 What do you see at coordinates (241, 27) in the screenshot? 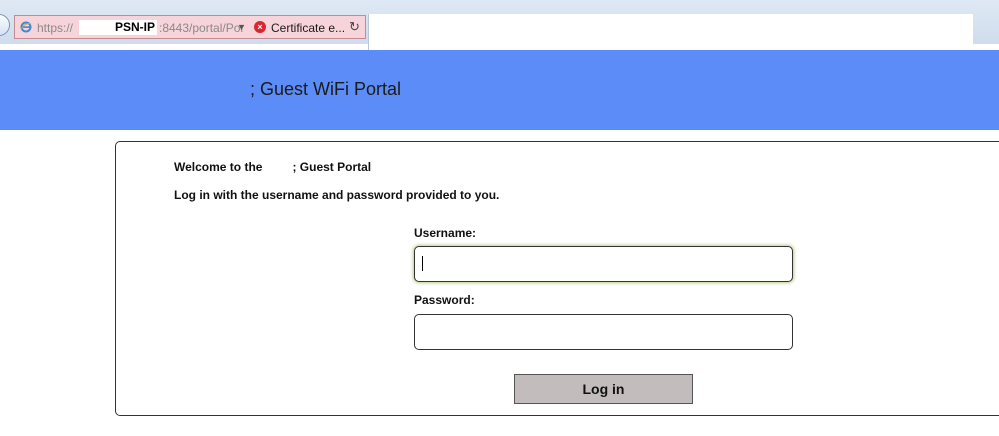
I see `url-dropdown-icon: ▼` at bounding box center [241, 27].